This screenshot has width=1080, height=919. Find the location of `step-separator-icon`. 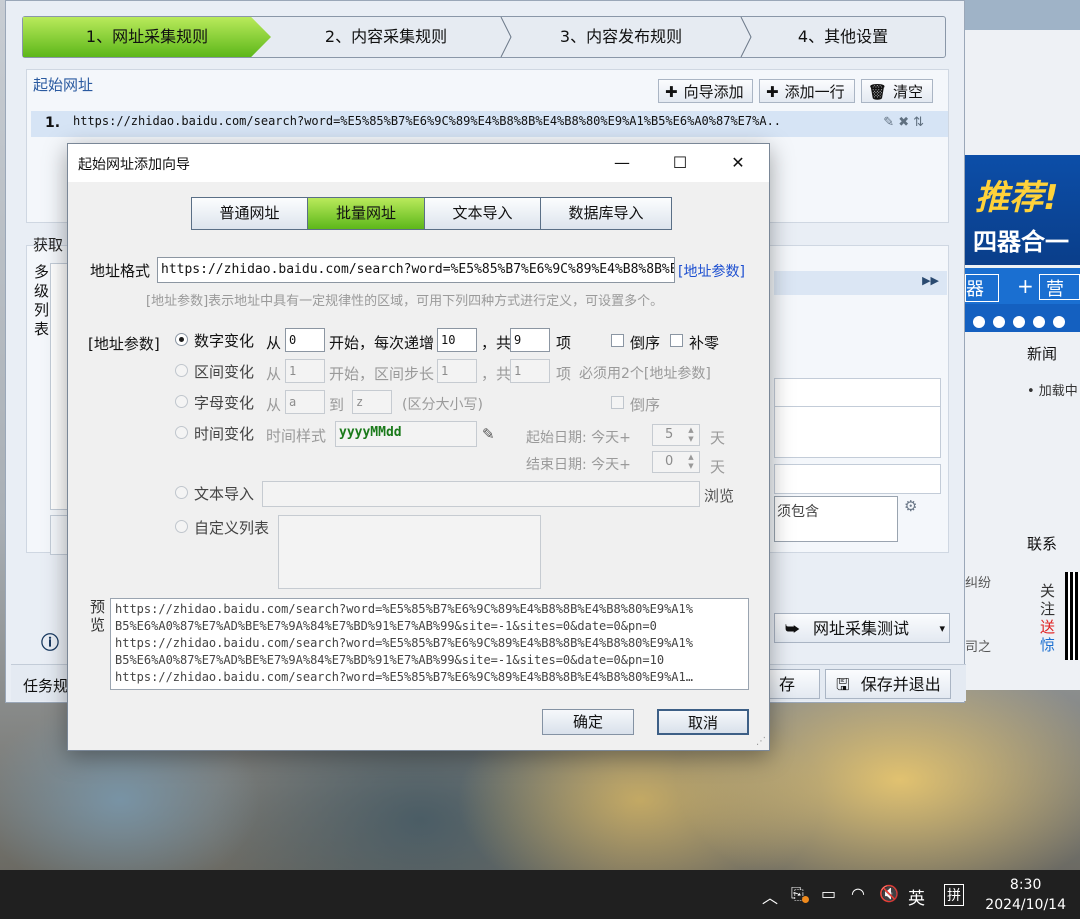

step-separator-icon is located at coordinates (746, 37).